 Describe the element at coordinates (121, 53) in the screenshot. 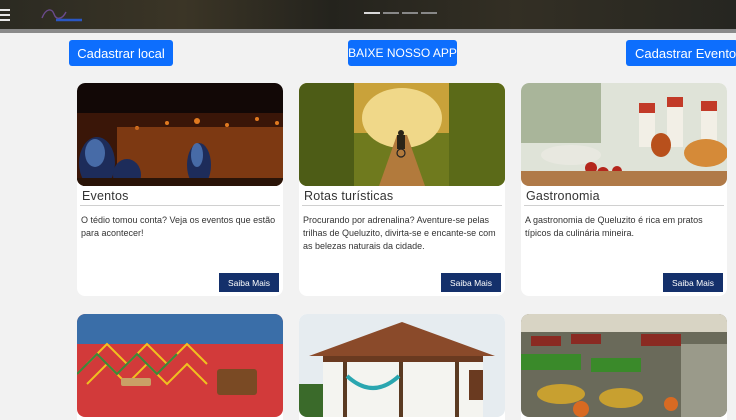

I see `cadastrar-local-button: Cadastrar local` at that location.